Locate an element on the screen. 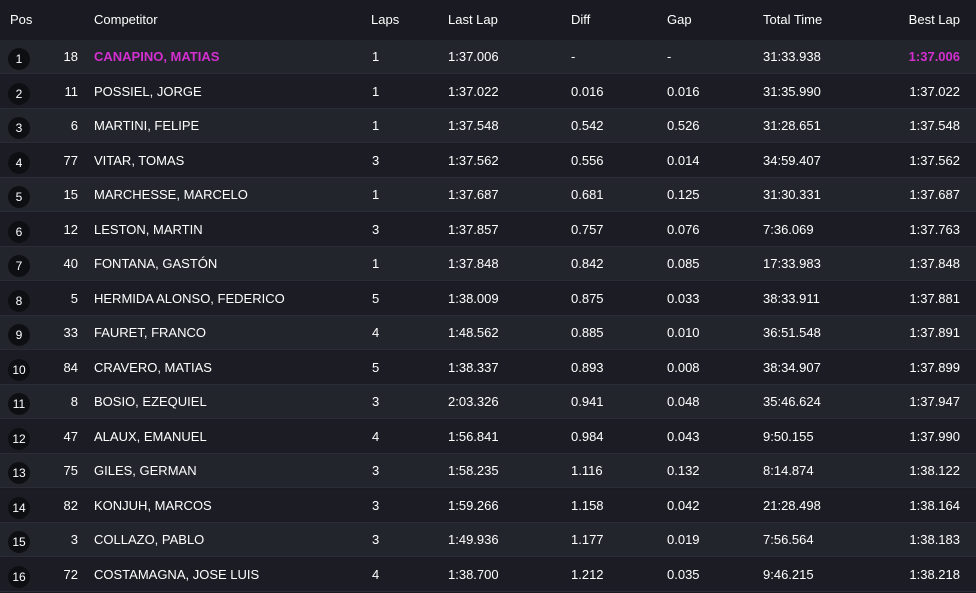 Image resolution: width=976 pixels, height=593 pixels. competitor-name: POSSIEL, JORGE is located at coordinates (148, 91).